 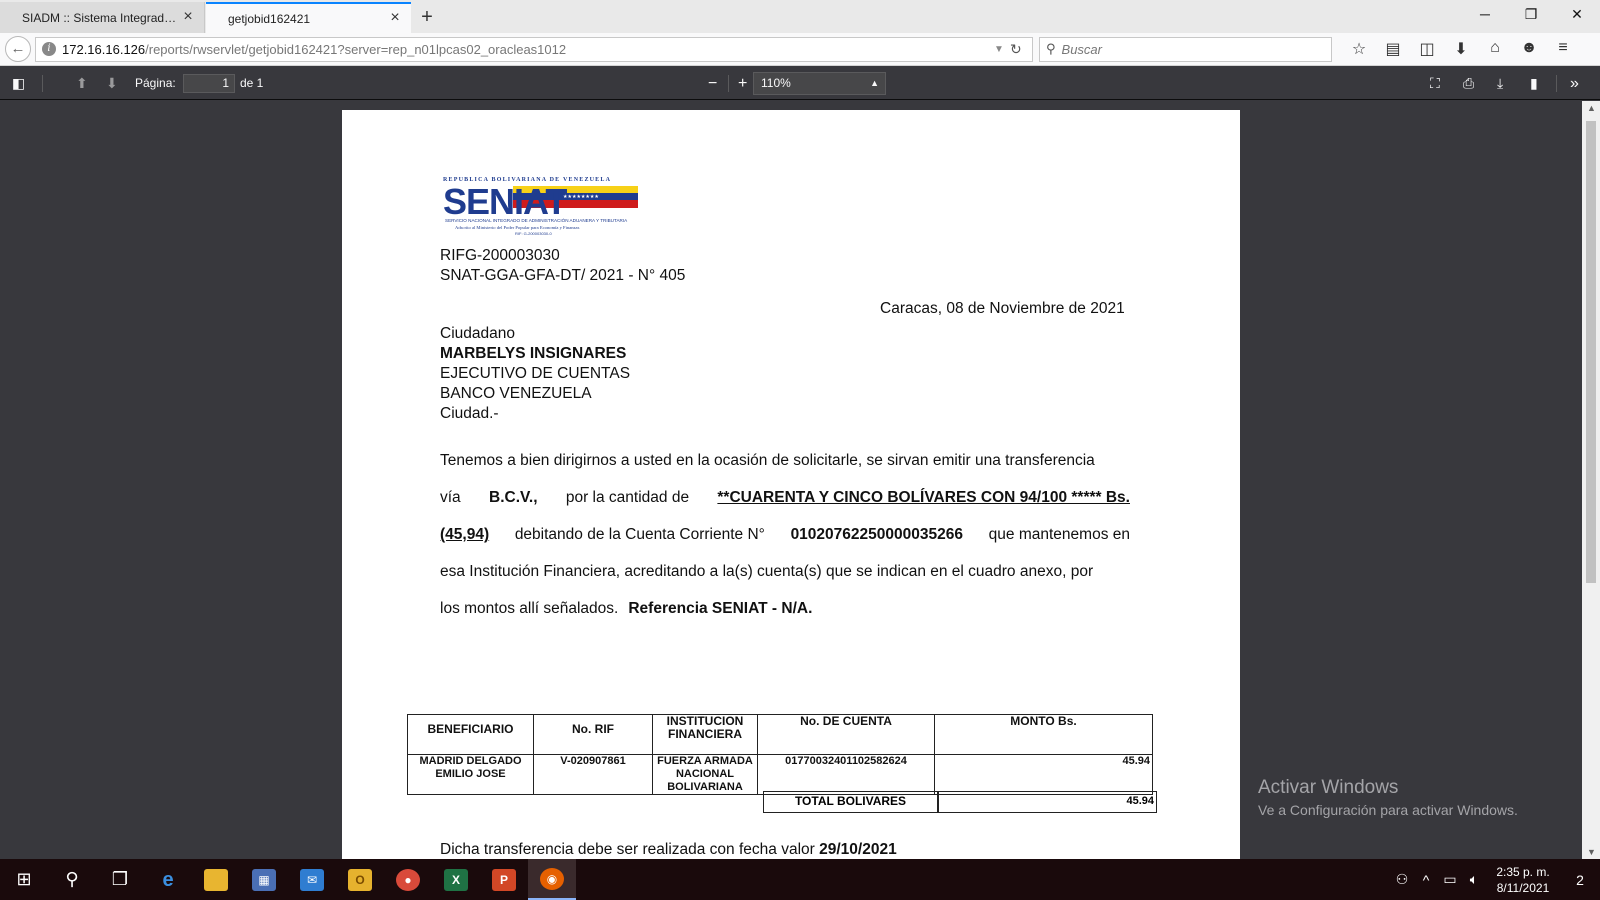 What do you see at coordinates (1574, 83) in the screenshot?
I see `tools-menu-icon: »` at bounding box center [1574, 83].